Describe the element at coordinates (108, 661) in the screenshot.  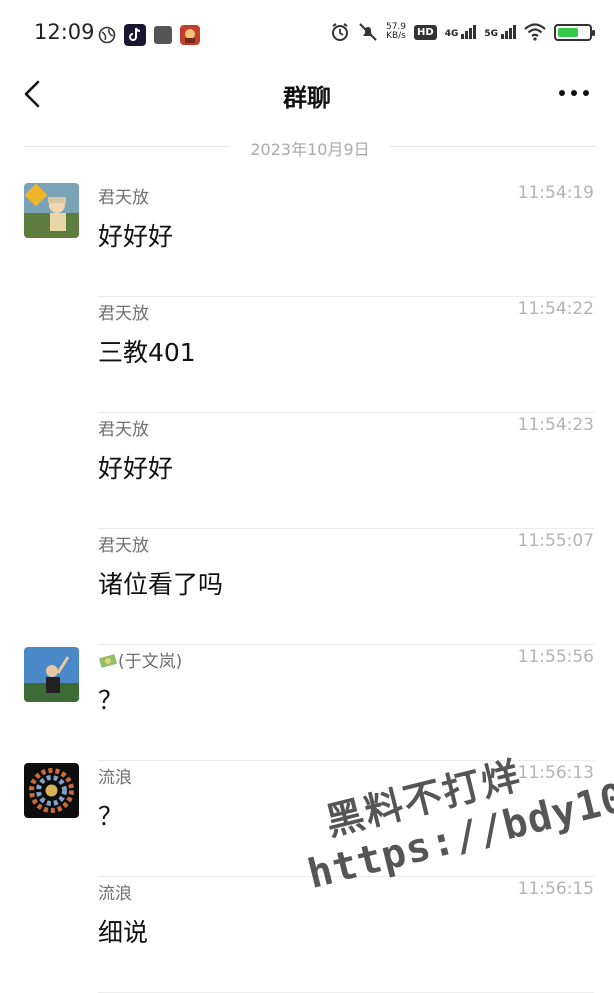
I see `money-icon` at that location.